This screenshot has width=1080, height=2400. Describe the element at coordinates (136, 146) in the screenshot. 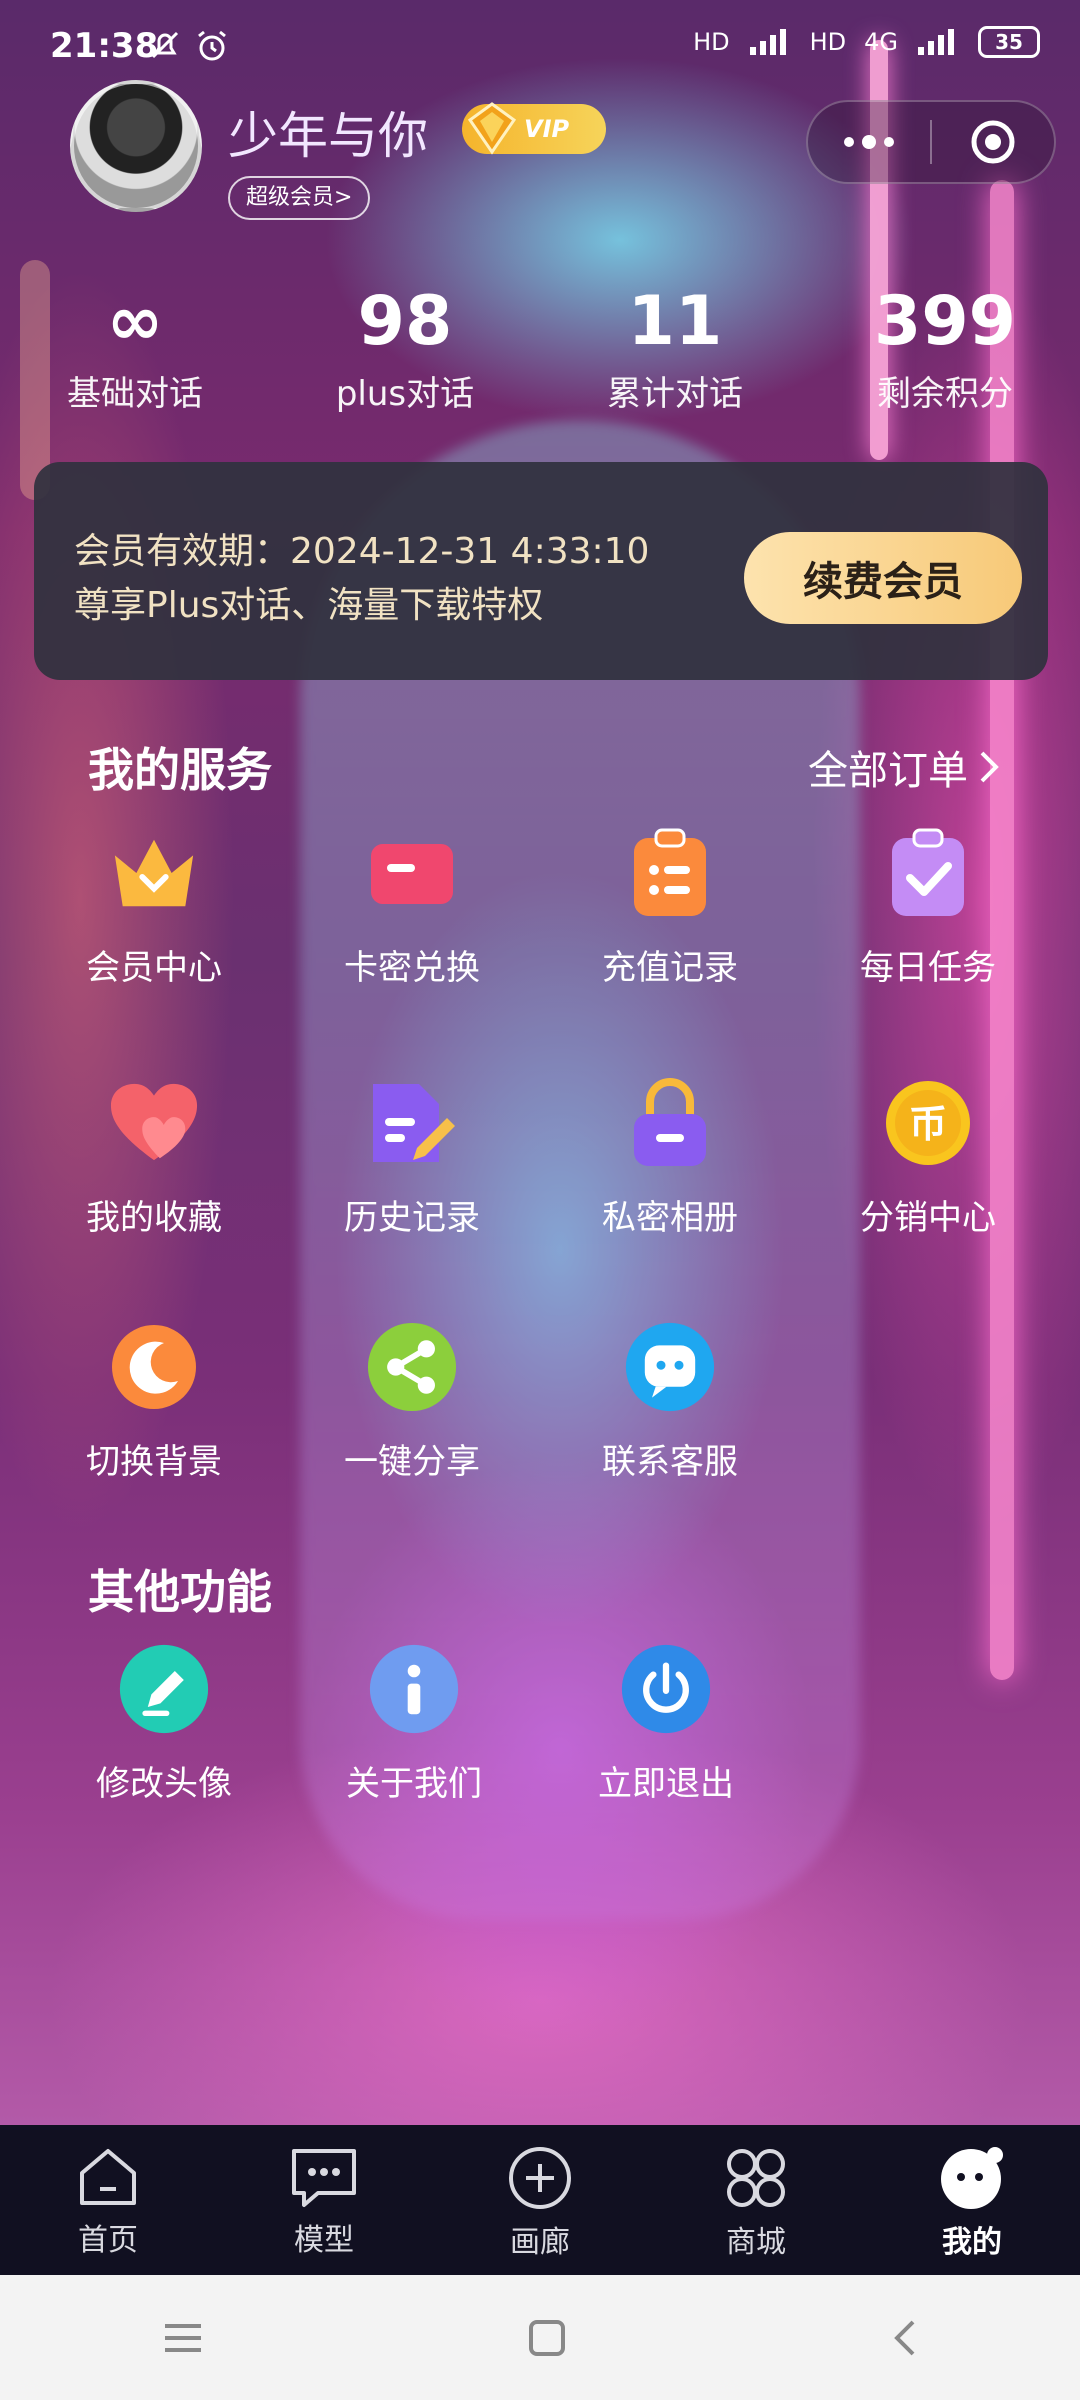

I see `avatar` at that location.